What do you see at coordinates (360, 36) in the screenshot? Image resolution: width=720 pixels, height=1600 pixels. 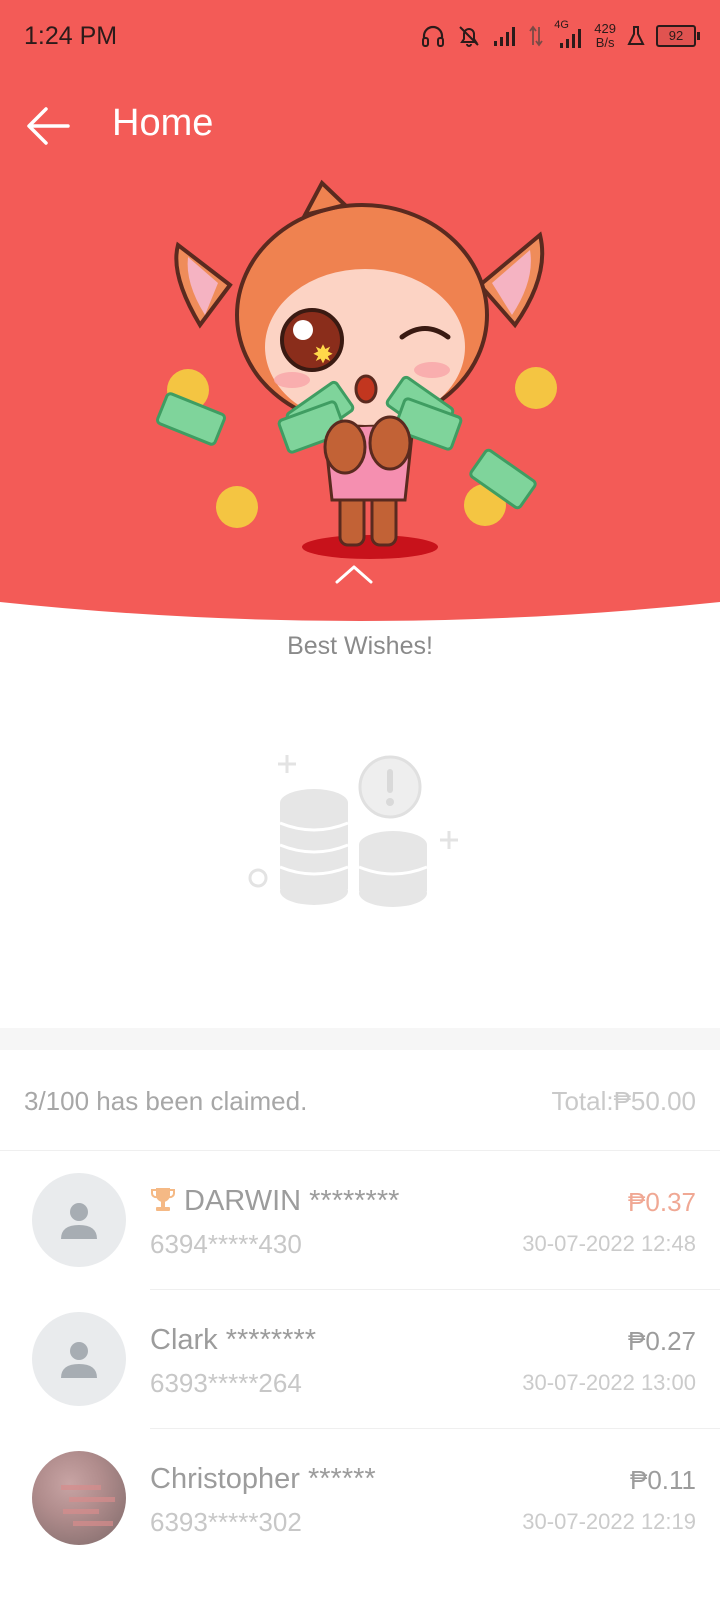 I see `status-bar: 1:24 PM 4G 429 B/s 92` at bounding box center [360, 36].